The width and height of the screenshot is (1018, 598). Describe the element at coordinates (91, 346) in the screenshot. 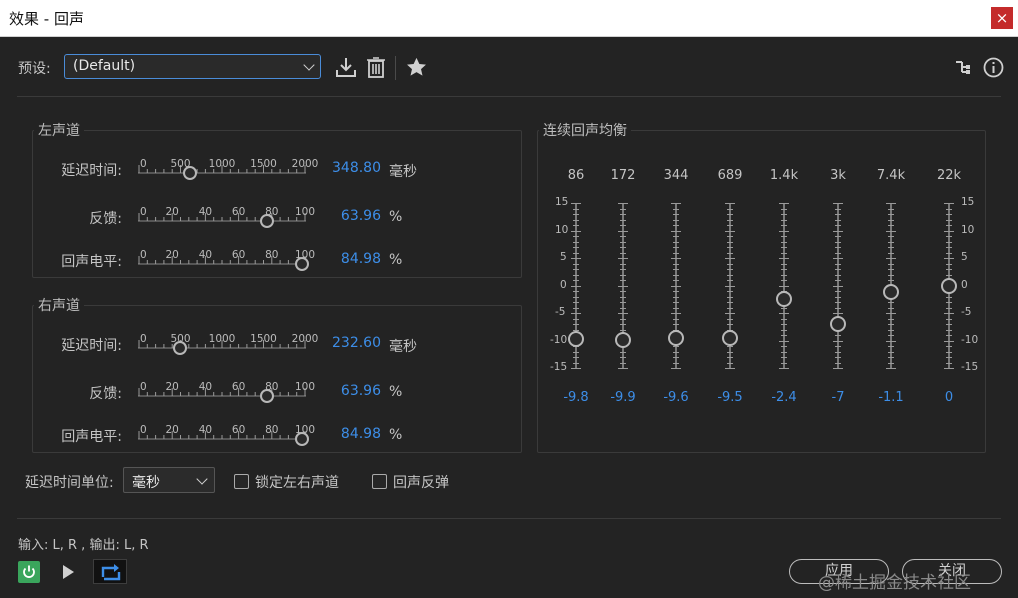

I see `right-delay-label: 延迟时间:` at that location.